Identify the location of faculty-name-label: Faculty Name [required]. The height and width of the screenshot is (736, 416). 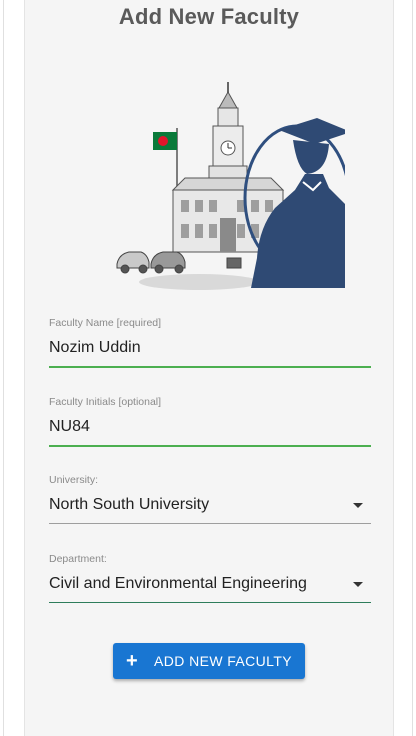
(105, 323).